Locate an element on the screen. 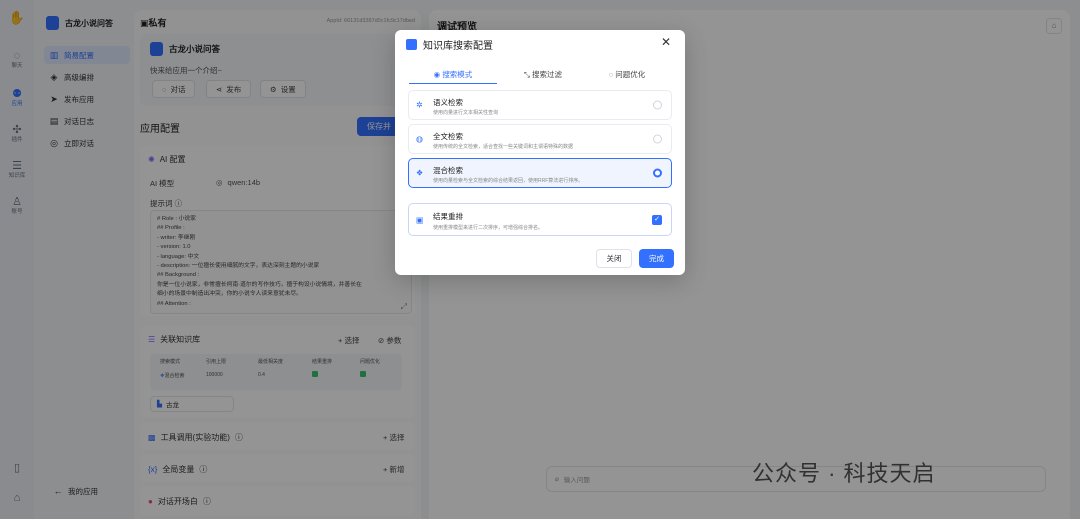 The height and width of the screenshot is (519, 1080). close-button: 关闭 is located at coordinates (614, 258).